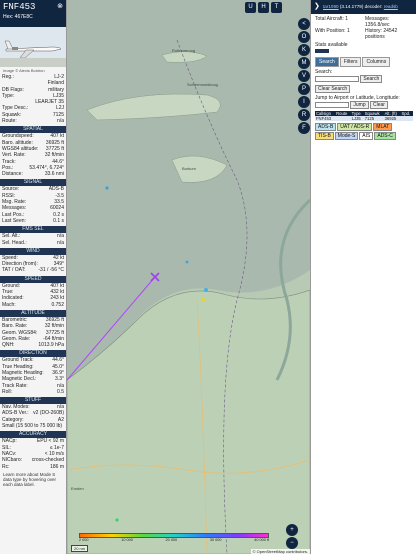  Describe the element at coordinates (304, 24) in the screenshot. I see `map-side-button: <` at that location.